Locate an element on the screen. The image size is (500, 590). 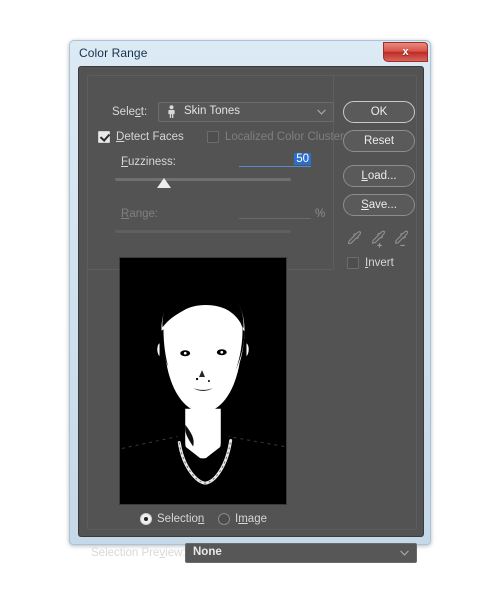
close-button: x is located at coordinates (405, 52).